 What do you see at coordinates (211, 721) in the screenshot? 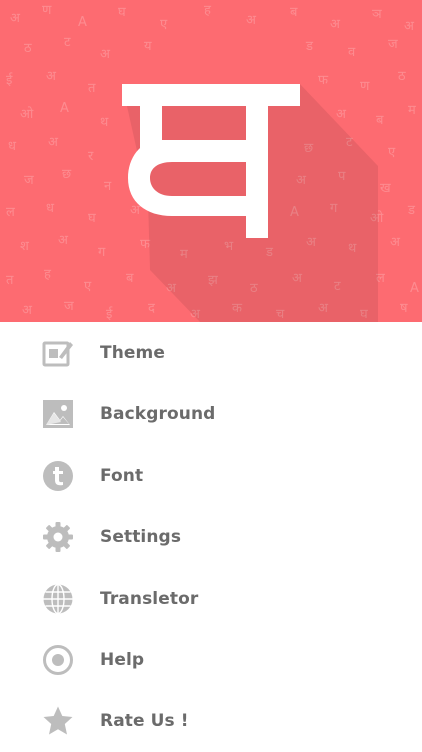
I see `menu-item-rate-us: Rate Us !` at bounding box center [211, 721].